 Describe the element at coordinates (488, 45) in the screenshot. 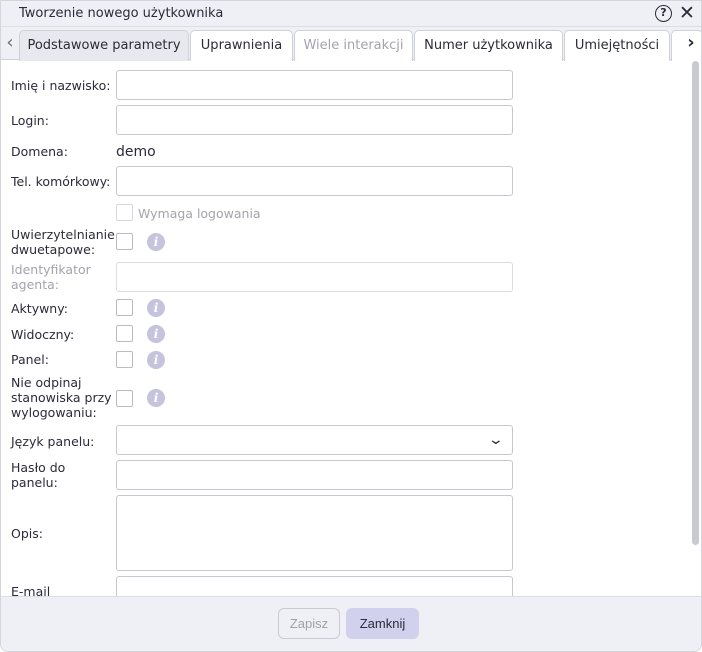

I see `tab-user-number: Numer użytkownika` at that location.